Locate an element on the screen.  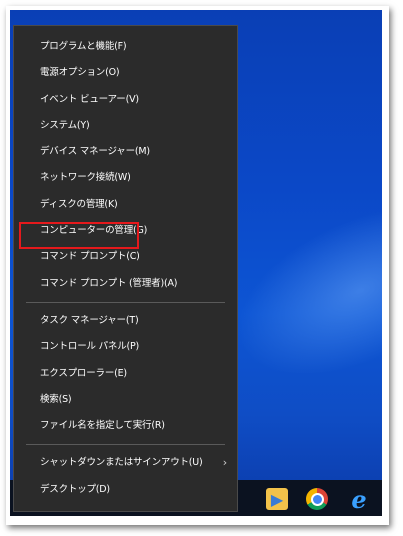
menu-item-shutdown-signout: シャットダウンまたはサインアウト(U) › is located at coordinates (125, 463).